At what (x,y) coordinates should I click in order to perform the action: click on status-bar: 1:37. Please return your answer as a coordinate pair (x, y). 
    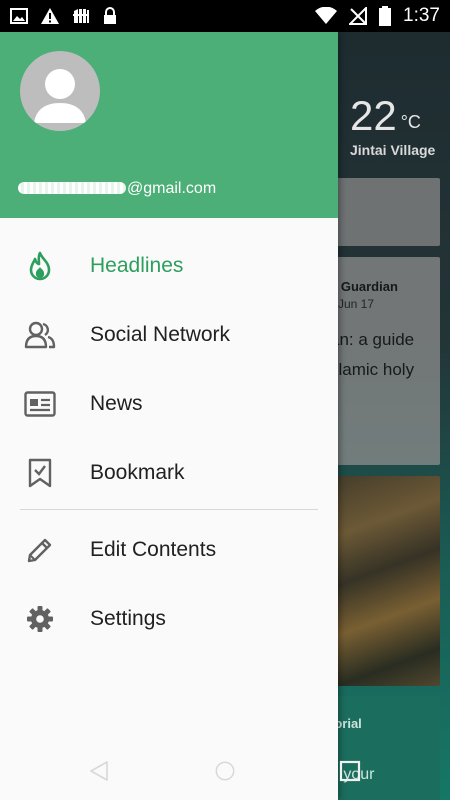
    Looking at the image, I should click on (225, 16).